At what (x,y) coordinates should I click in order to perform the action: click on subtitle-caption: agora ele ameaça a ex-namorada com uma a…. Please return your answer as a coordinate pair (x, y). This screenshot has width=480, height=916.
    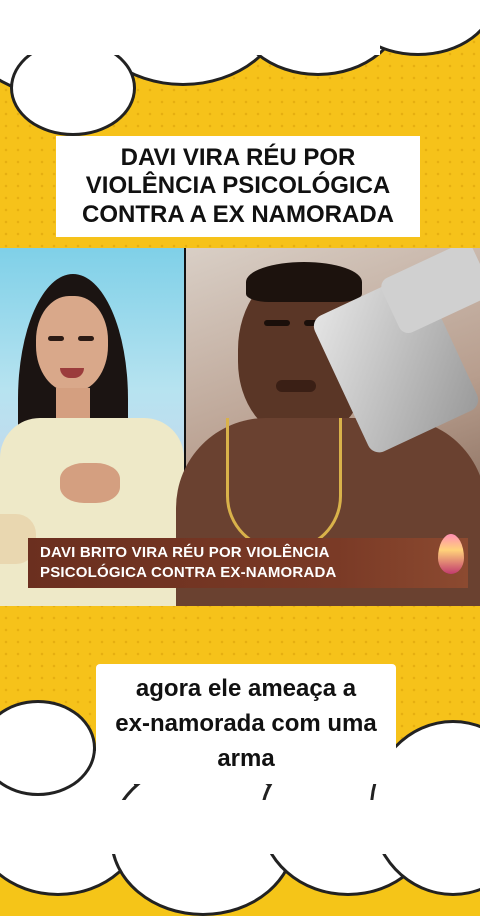
    Looking at the image, I should click on (246, 724).